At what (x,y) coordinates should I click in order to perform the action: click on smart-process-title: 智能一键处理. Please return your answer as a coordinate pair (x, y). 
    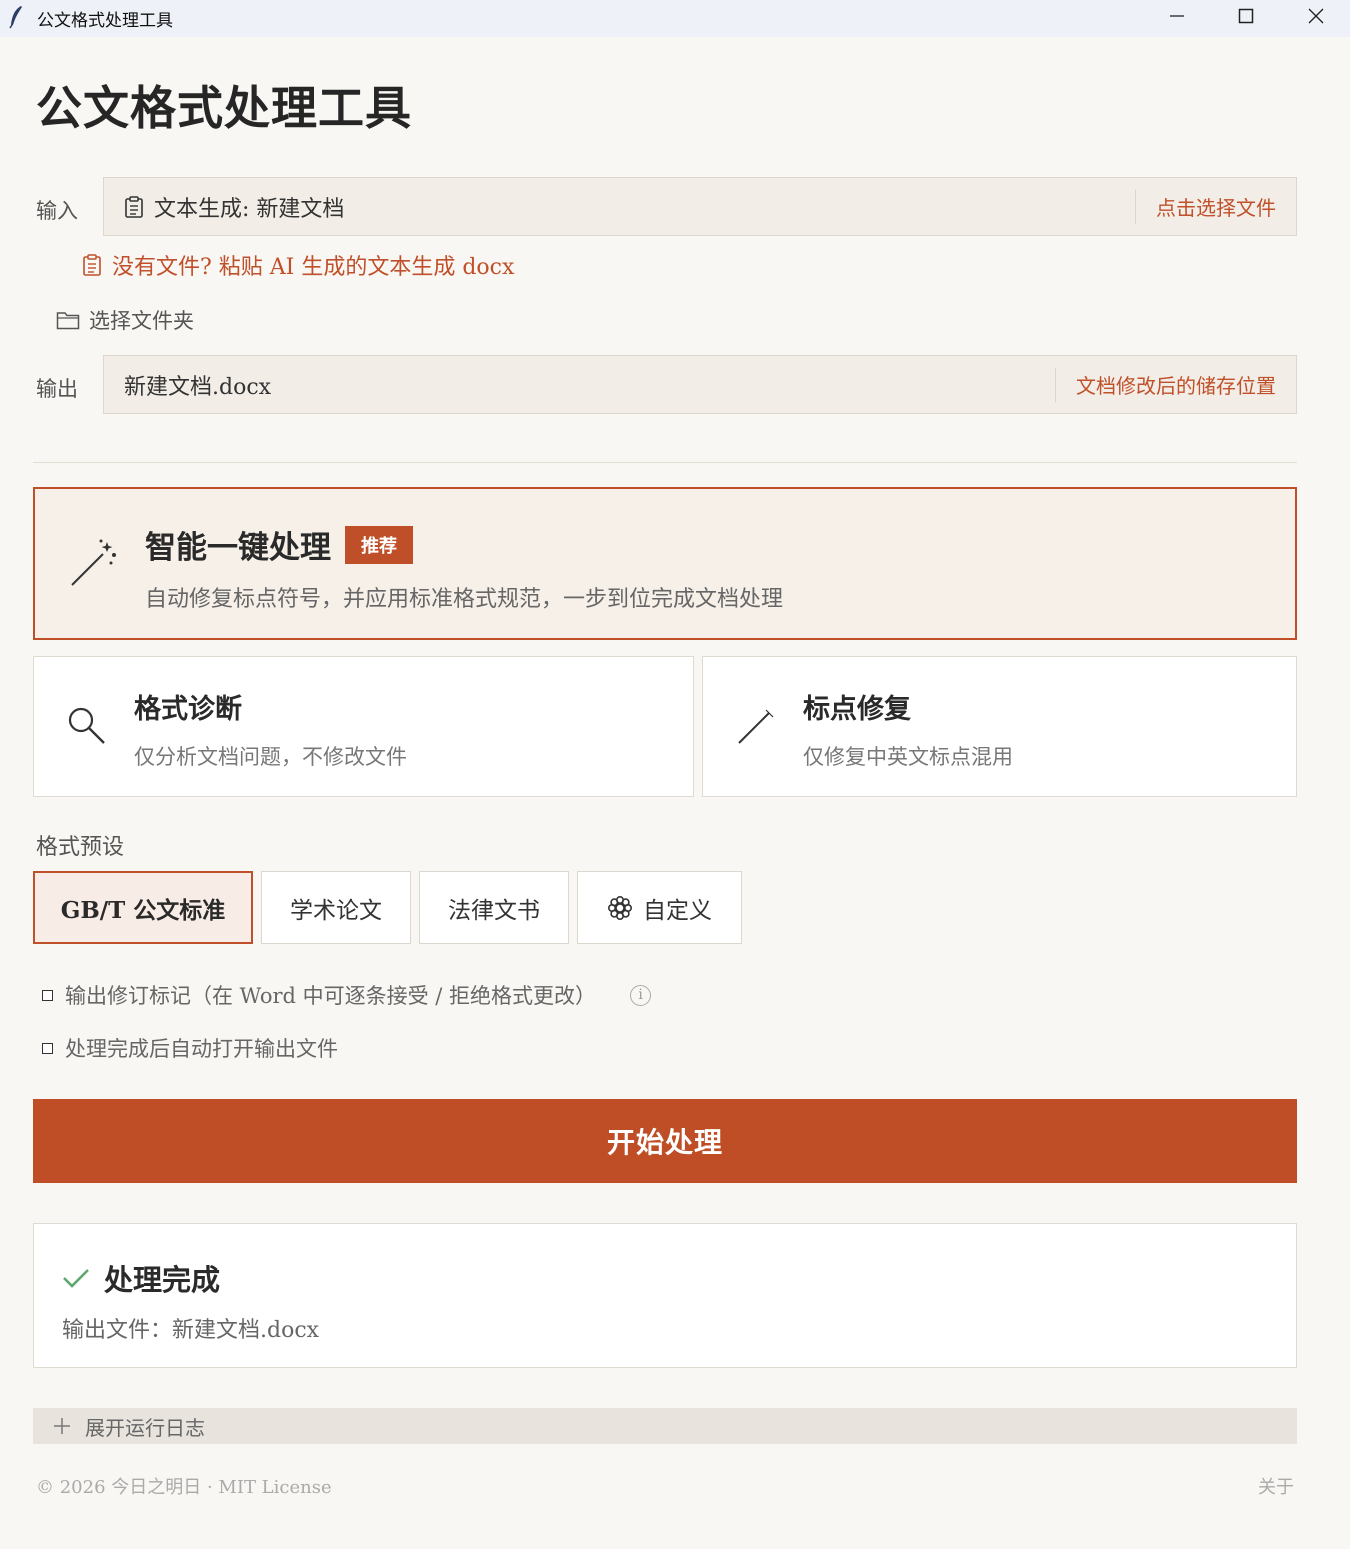
    Looking at the image, I should click on (238, 548).